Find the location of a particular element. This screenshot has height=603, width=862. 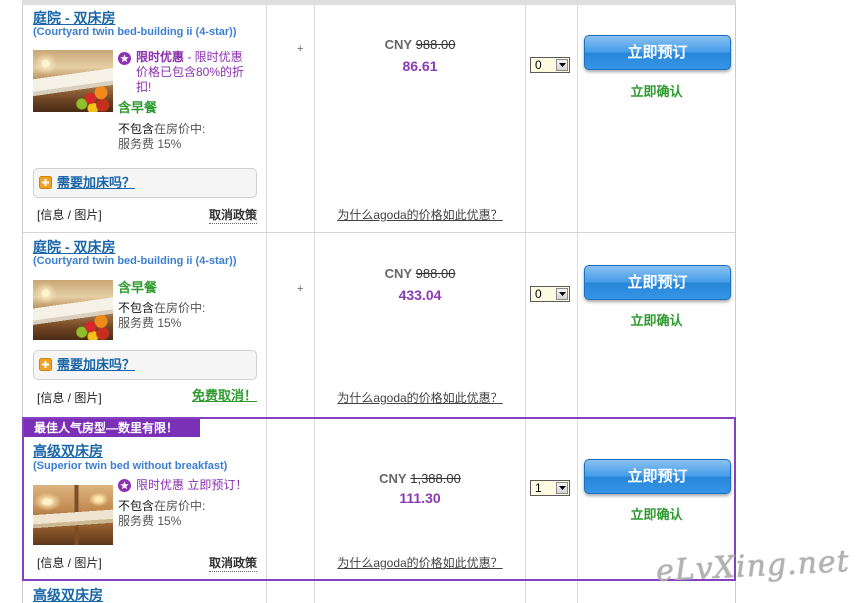

price-cell: CNY 1,388.00 111.30 为什么agoda的价格如此优惠？ is located at coordinates (419, 499).